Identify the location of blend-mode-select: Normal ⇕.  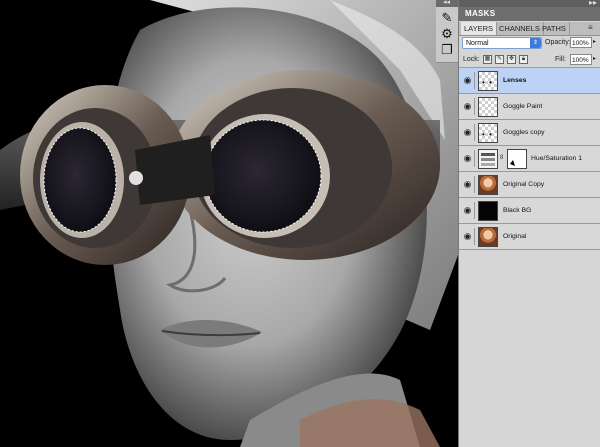
(502, 43).